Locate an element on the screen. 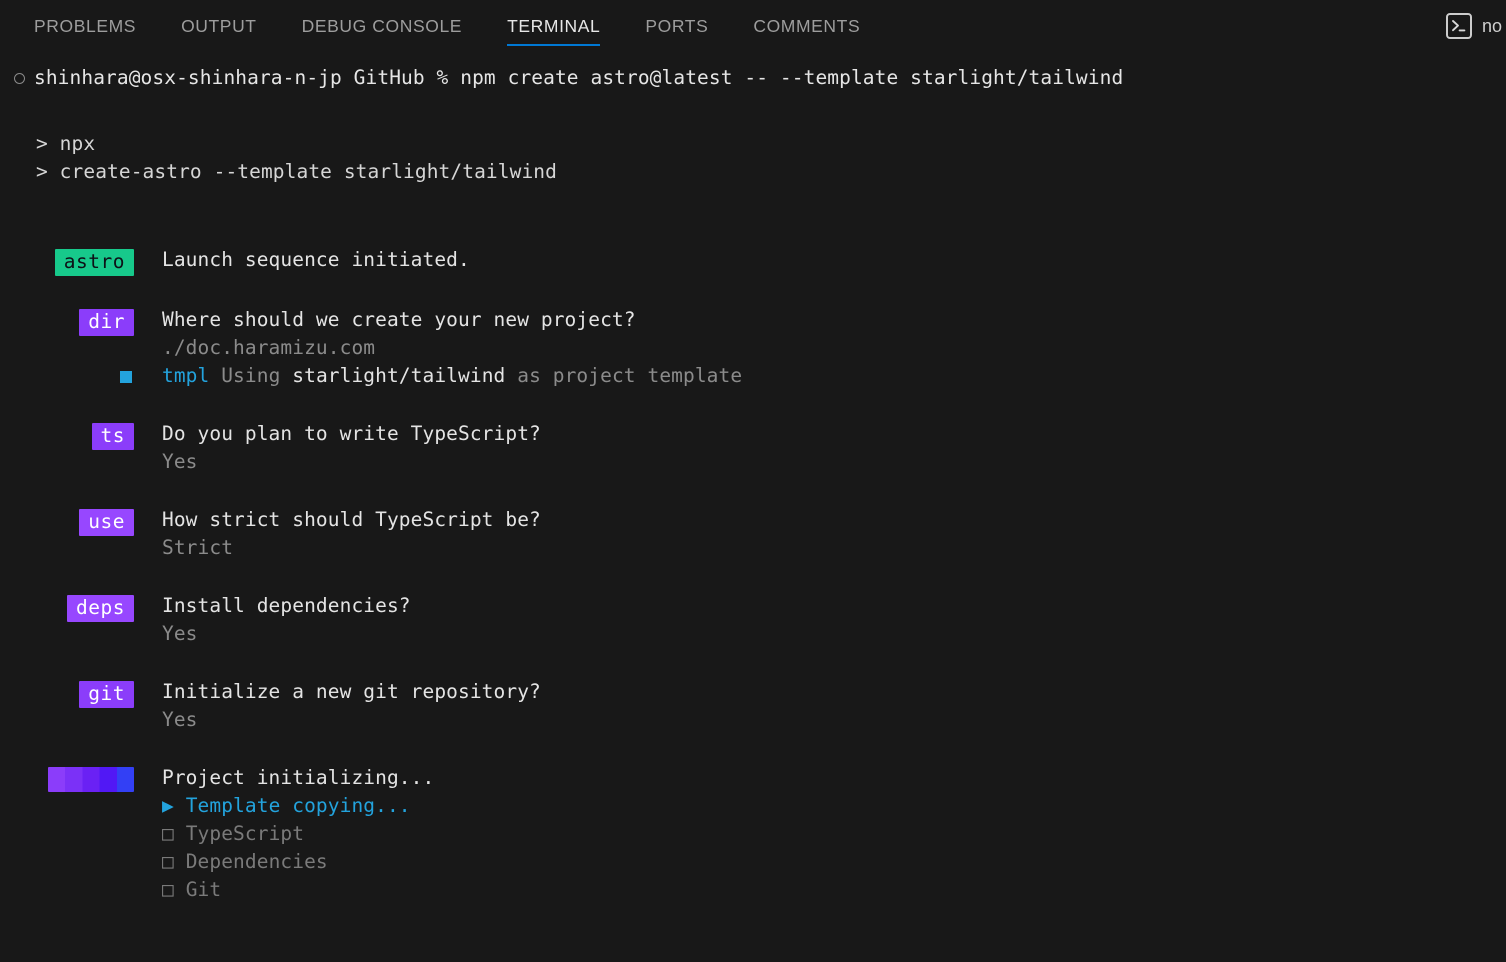 The width and height of the screenshot is (1506, 962). badge-git: git is located at coordinates (106, 694).